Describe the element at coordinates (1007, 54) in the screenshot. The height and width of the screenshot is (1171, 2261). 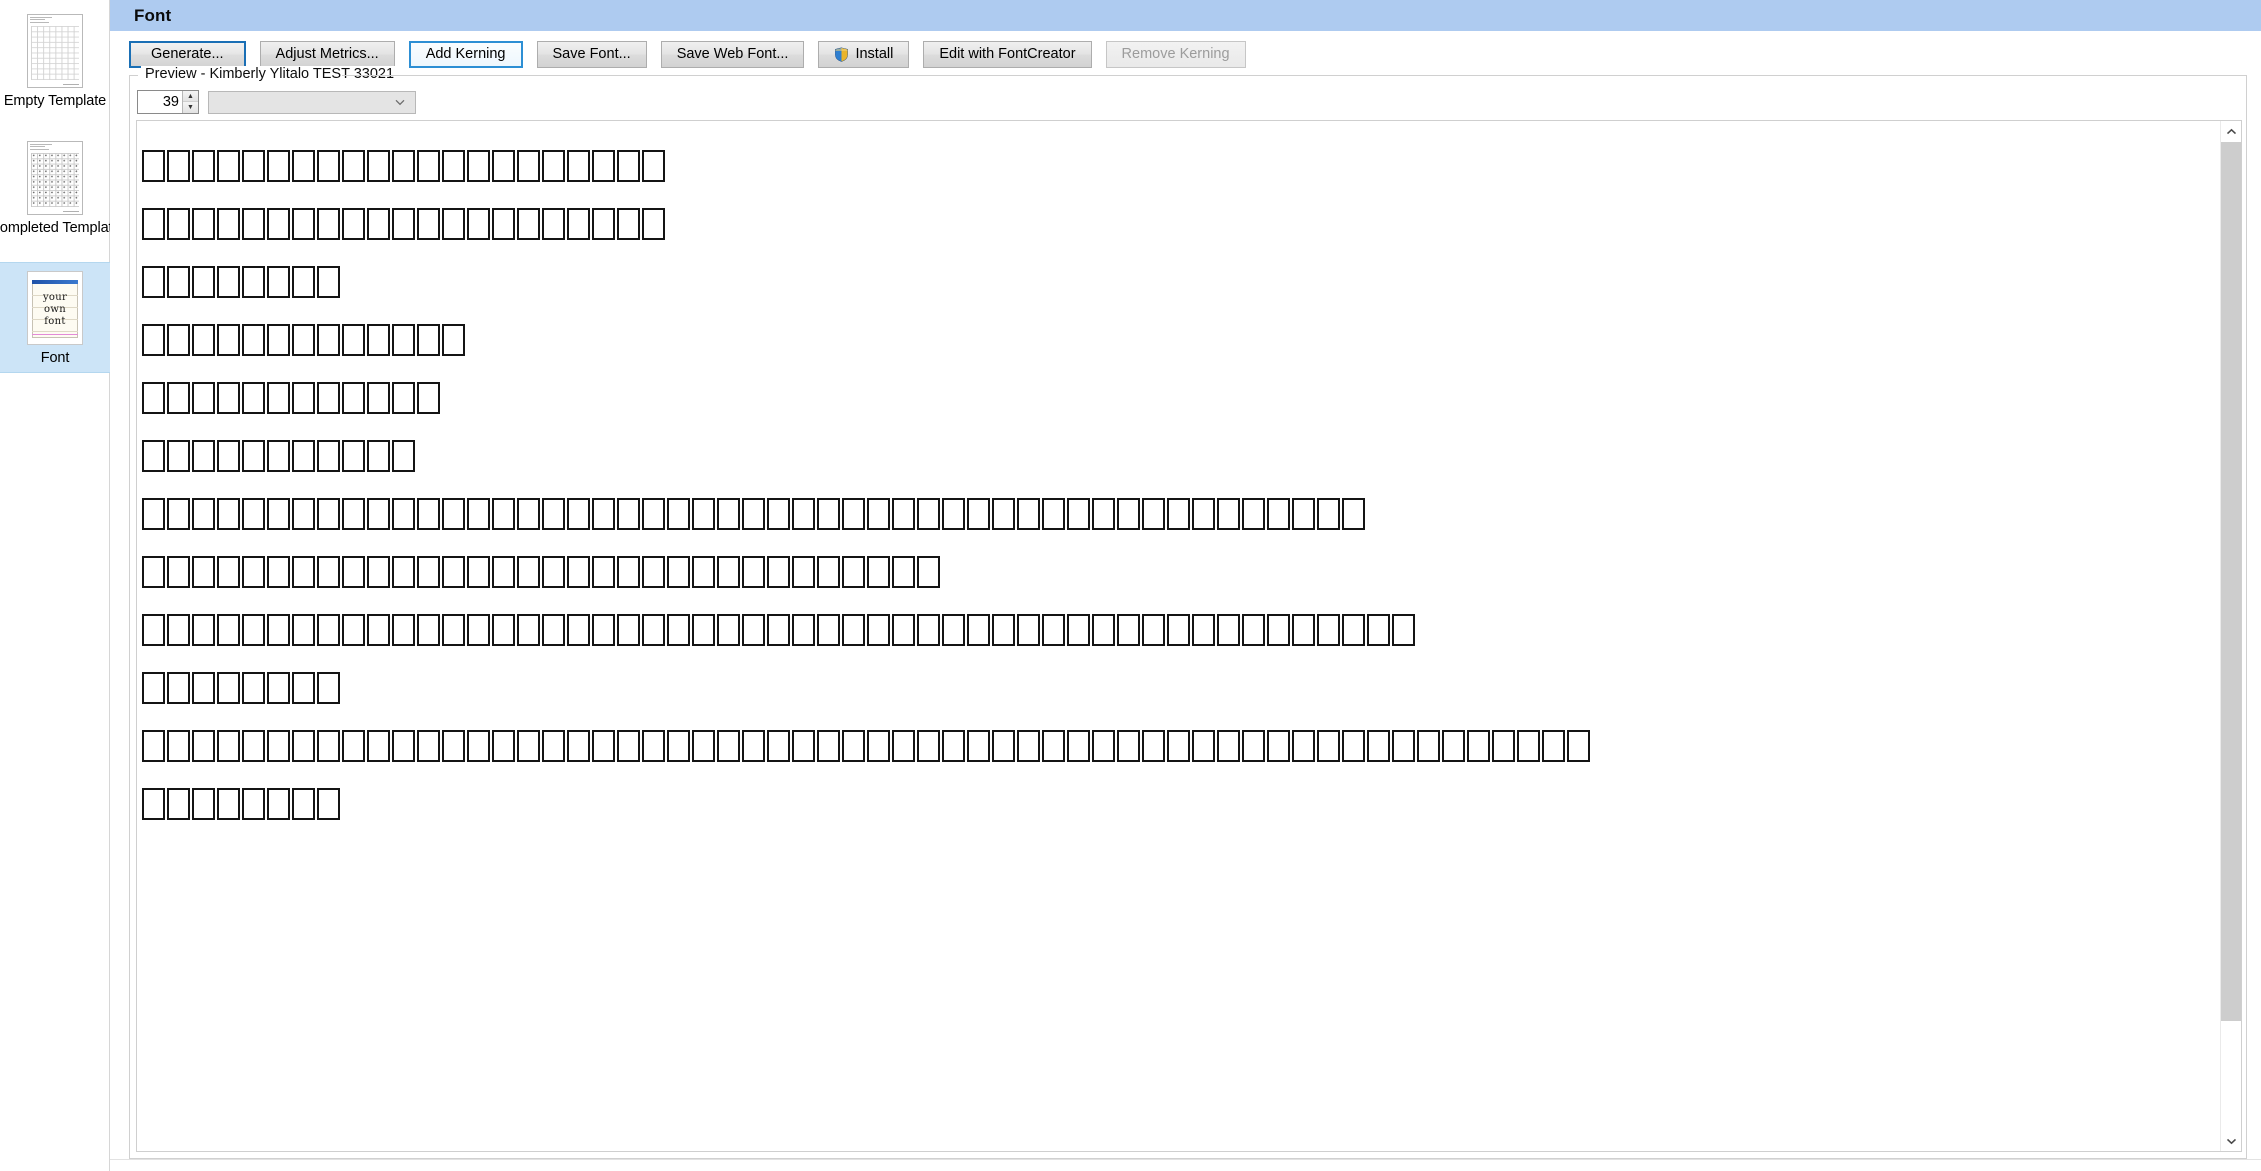
I see `edit-with-fontcreator-button: Edit with FontCreator` at that location.